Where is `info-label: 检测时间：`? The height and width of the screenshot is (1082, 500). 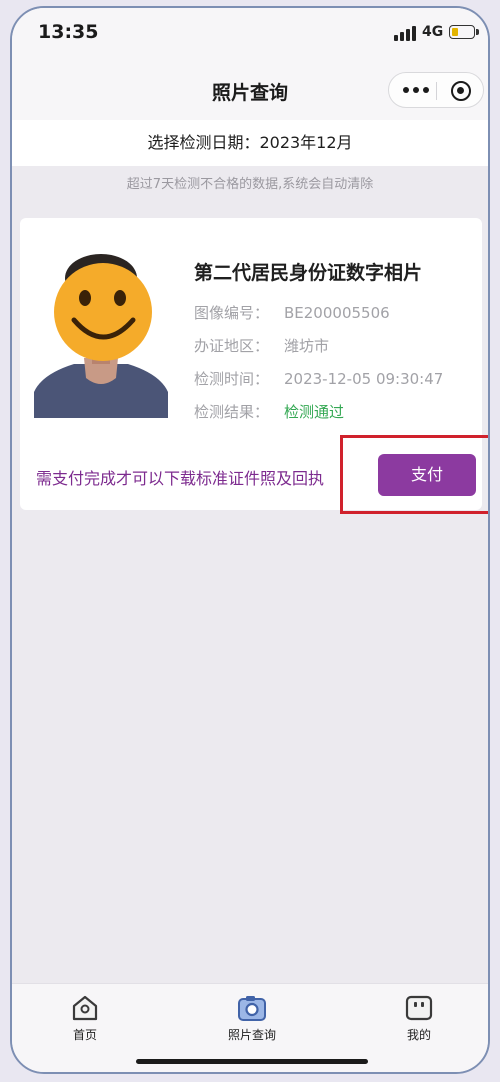 info-label: 检测时间： is located at coordinates (232, 379).